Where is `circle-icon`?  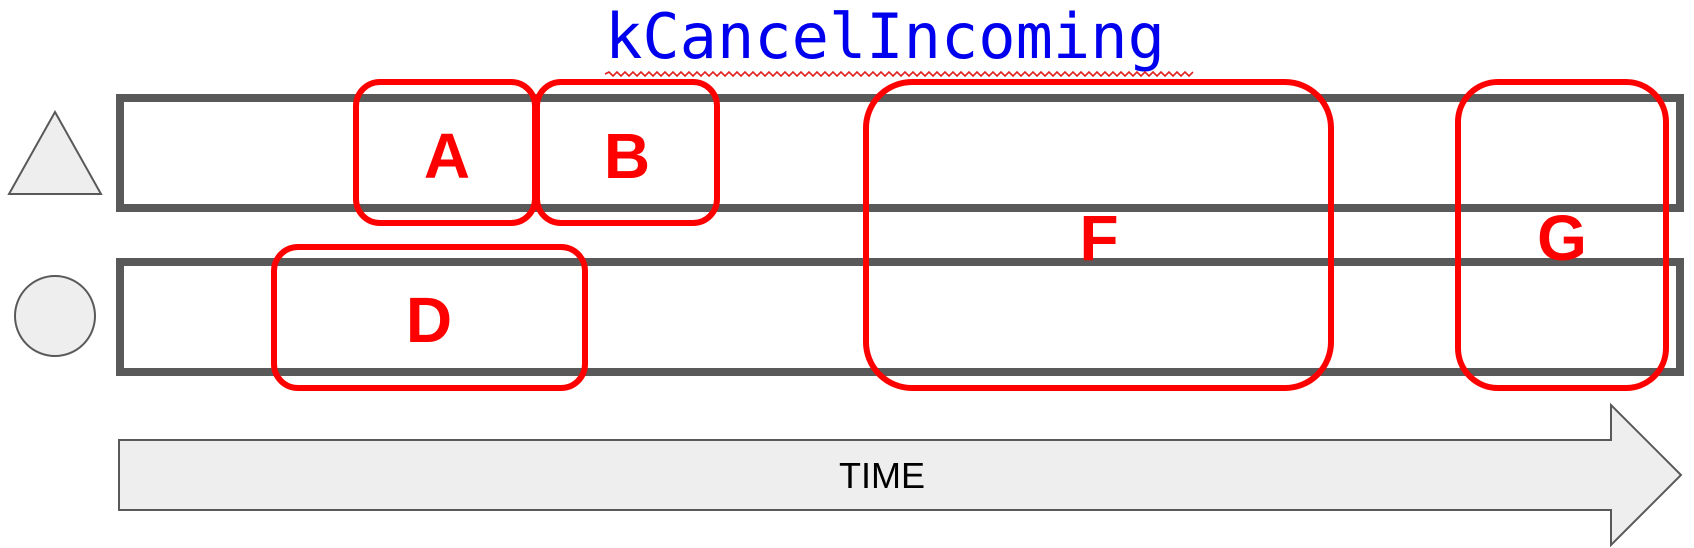
circle-icon is located at coordinates (55, 316).